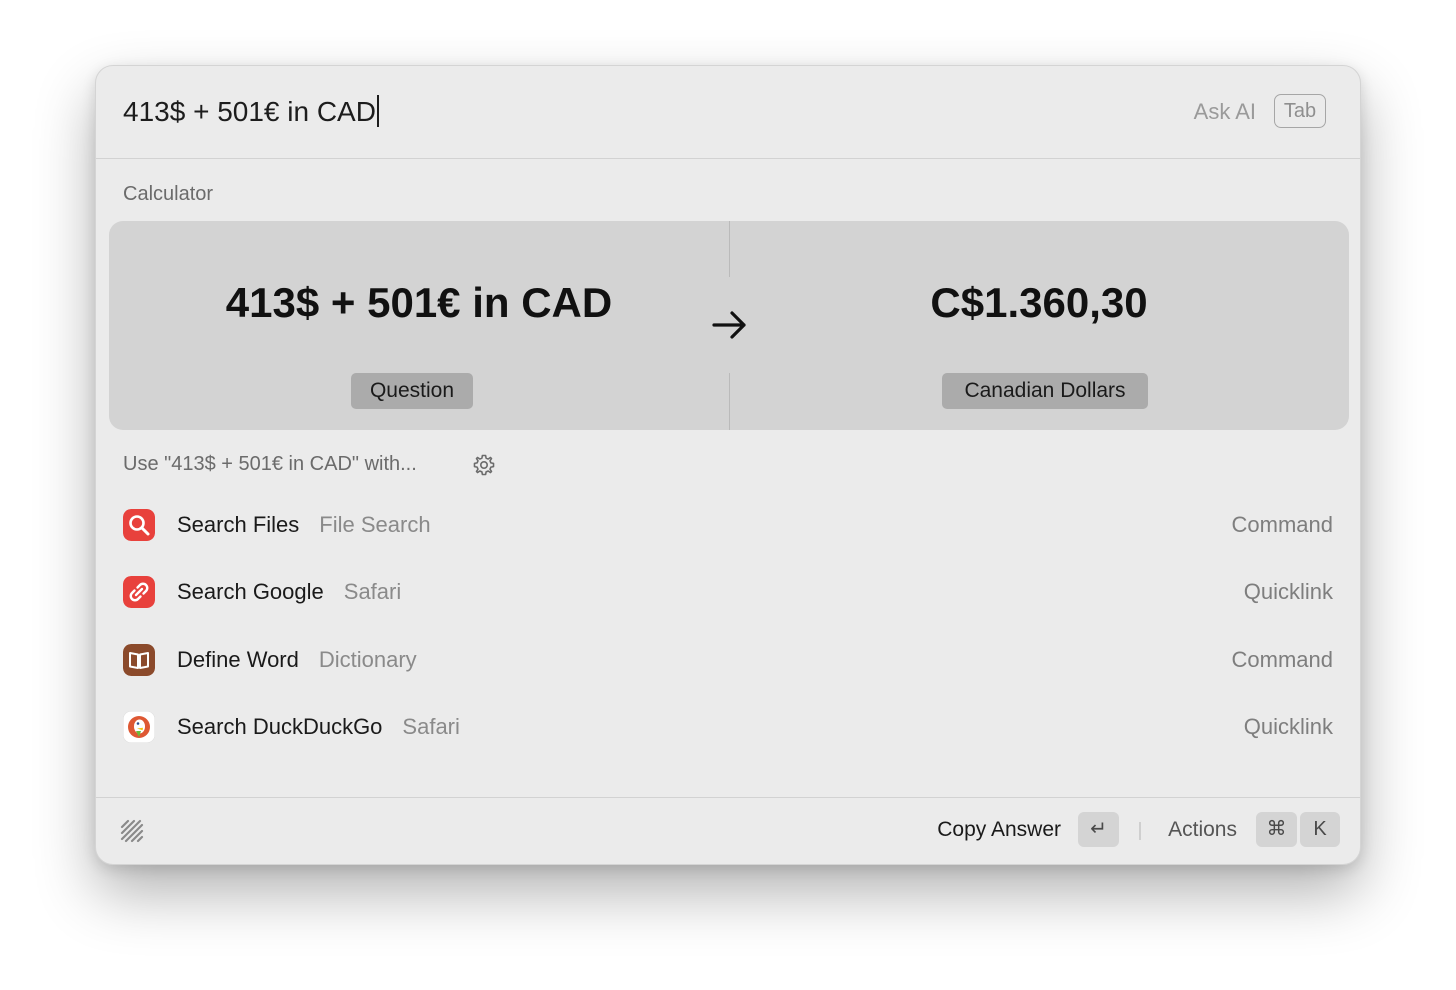  What do you see at coordinates (728, 830) in the screenshot?
I see `action-bar: Copy Answer ↵ Actions ⌘ K` at bounding box center [728, 830].